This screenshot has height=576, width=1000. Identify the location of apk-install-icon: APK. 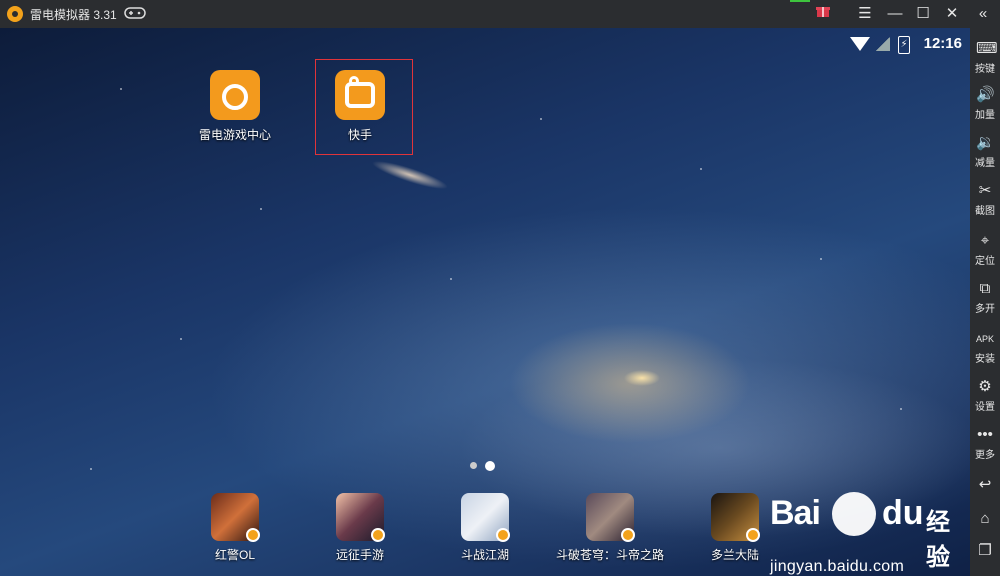
(985, 339).